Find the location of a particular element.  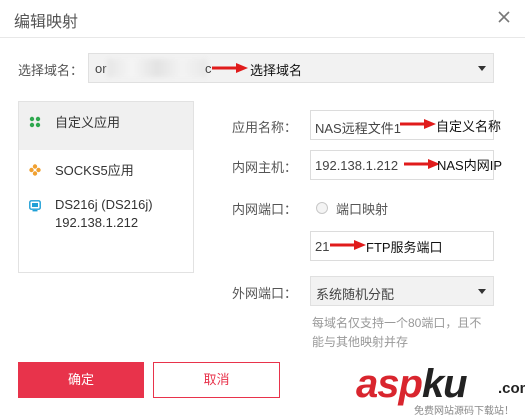

internal-host-label: 内网主机： is located at coordinates (265, 167).